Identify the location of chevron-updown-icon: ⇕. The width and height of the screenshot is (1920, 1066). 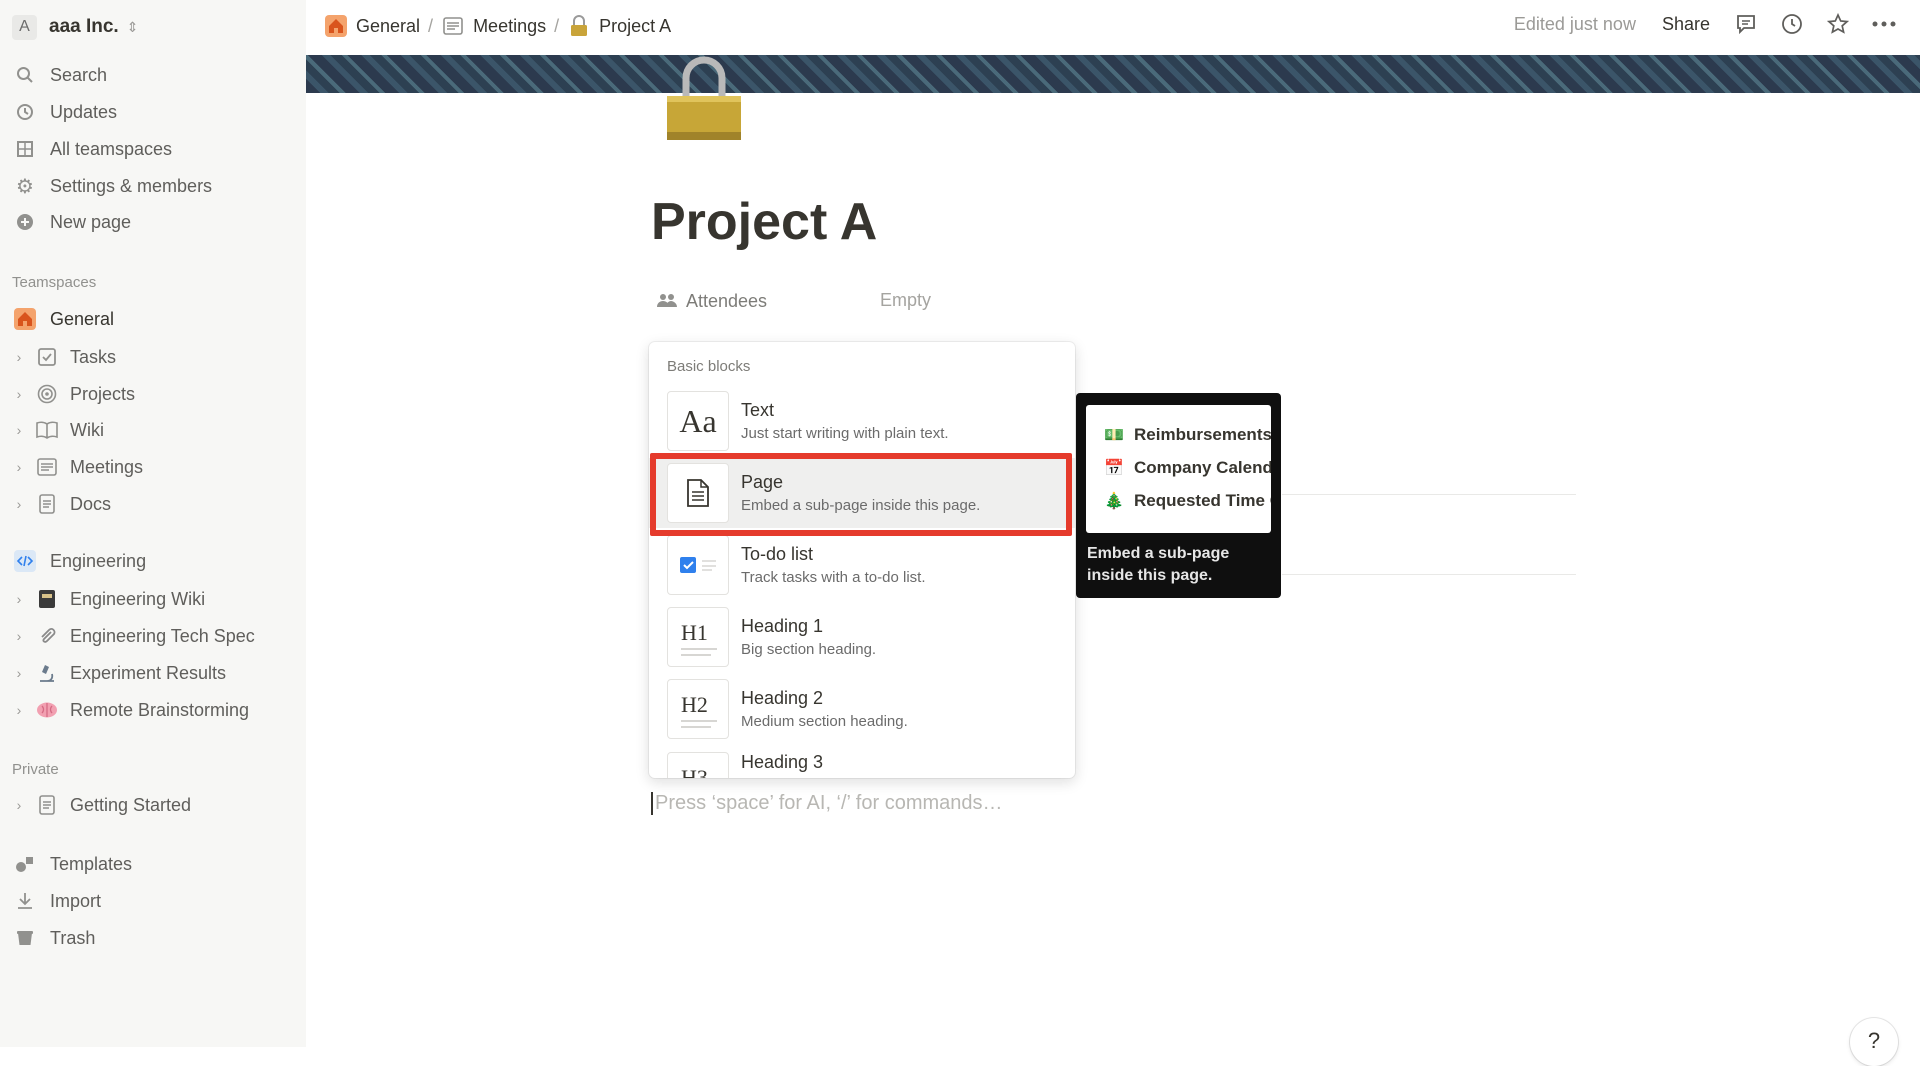
(132, 26).